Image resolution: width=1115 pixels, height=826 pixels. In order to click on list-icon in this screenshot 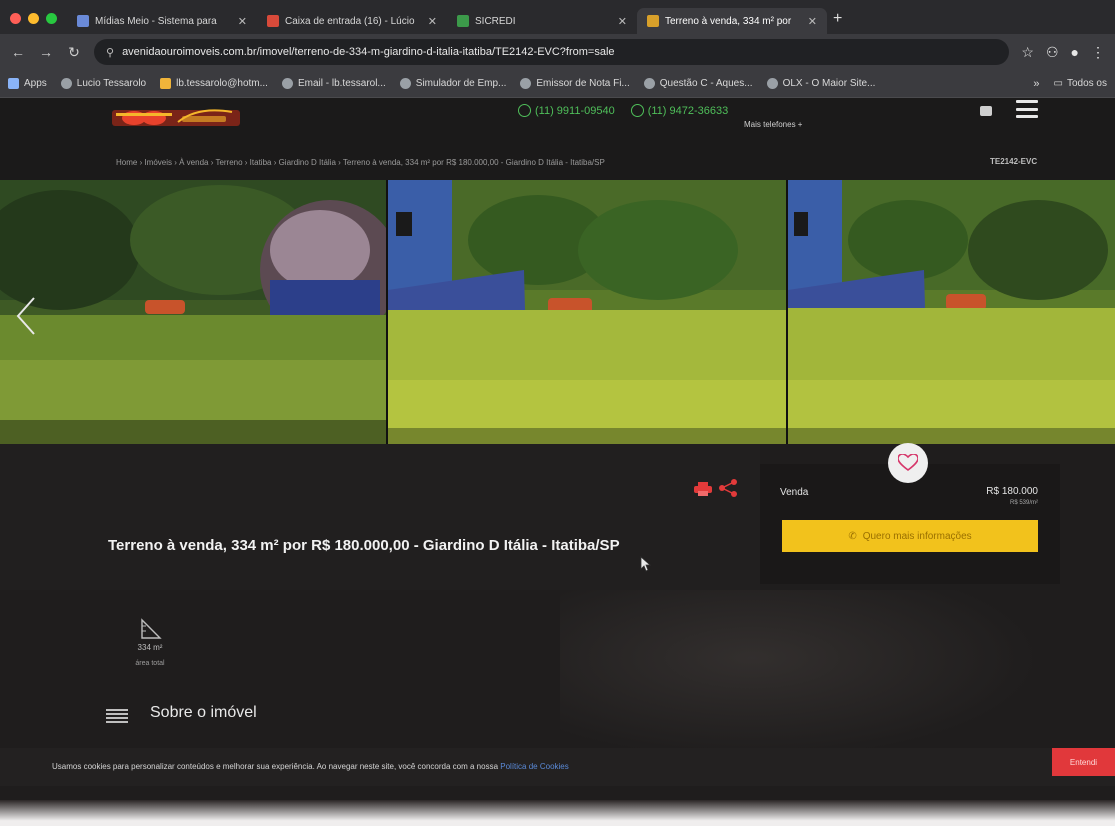, I will do `click(117, 716)`.